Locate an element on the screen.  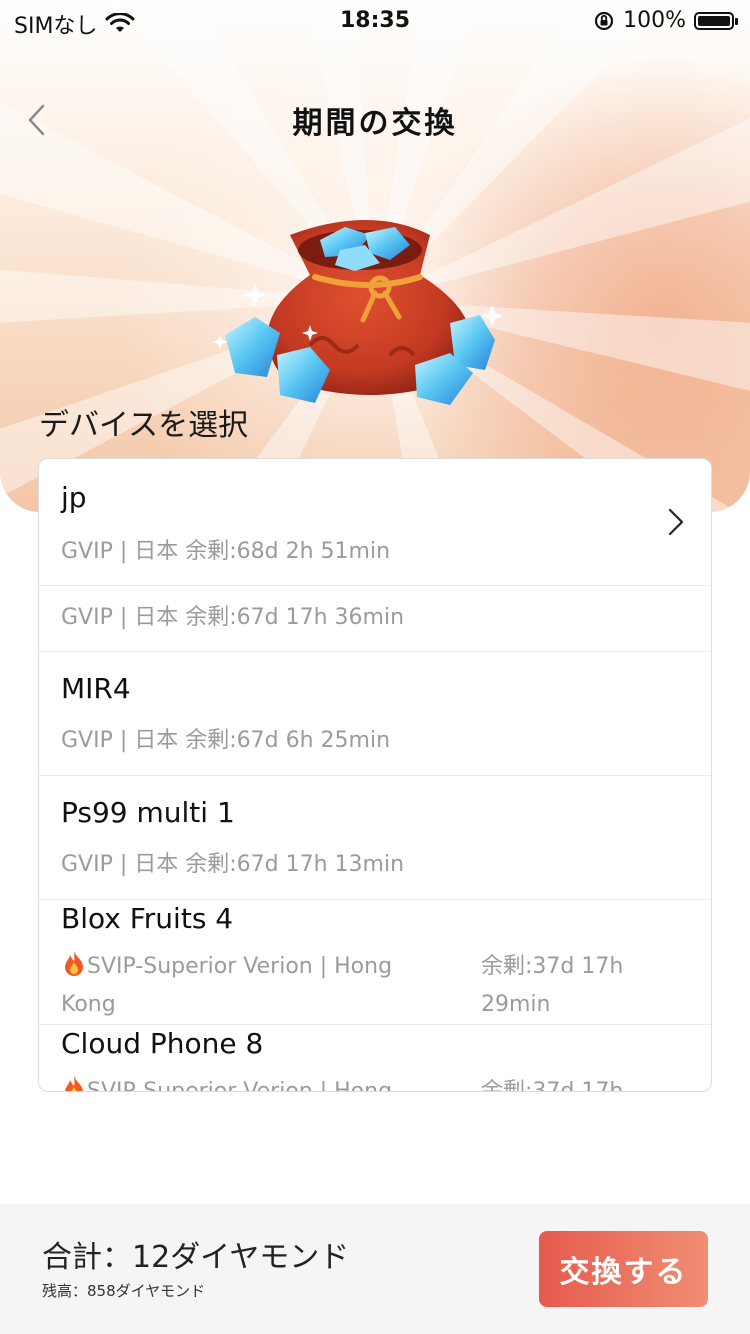
status-right: 100% is located at coordinates (665, 20).